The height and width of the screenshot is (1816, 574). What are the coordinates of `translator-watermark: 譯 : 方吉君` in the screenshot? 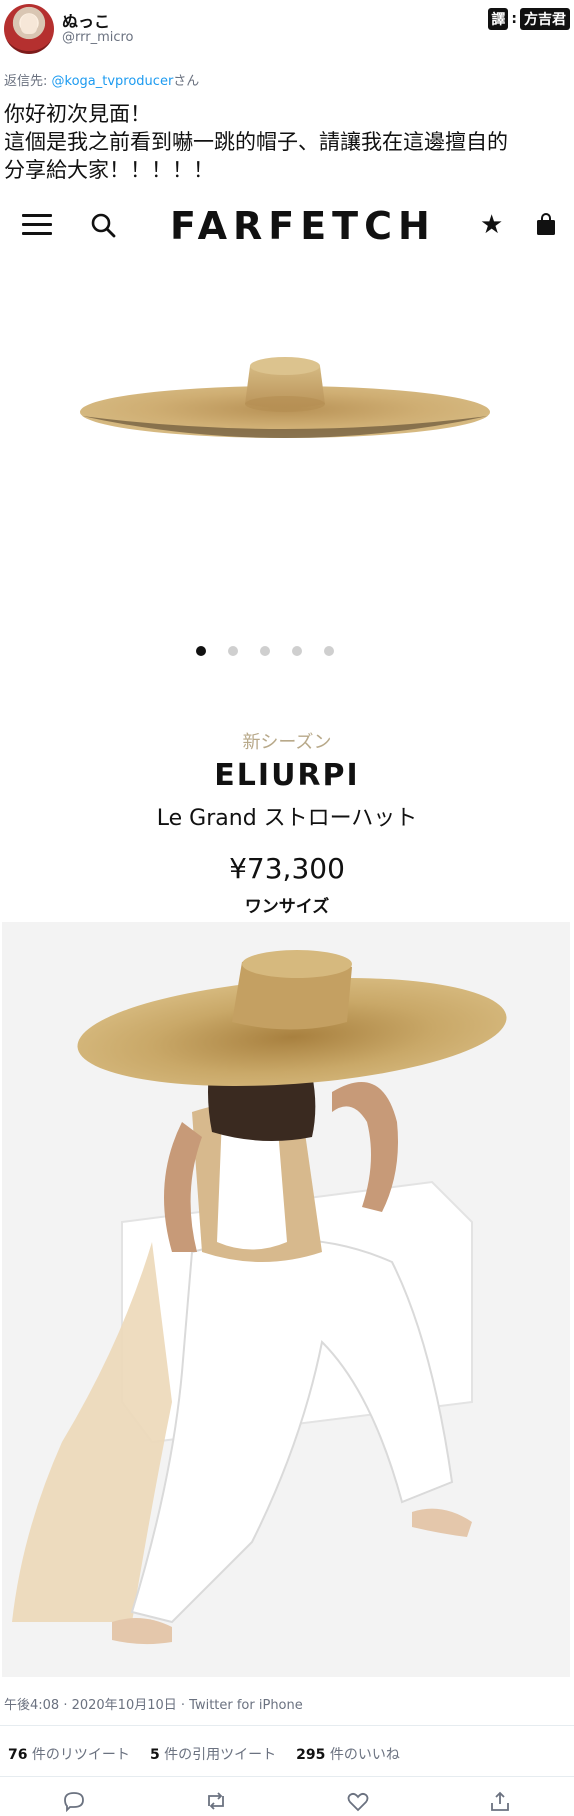 It's located at (529, 19).